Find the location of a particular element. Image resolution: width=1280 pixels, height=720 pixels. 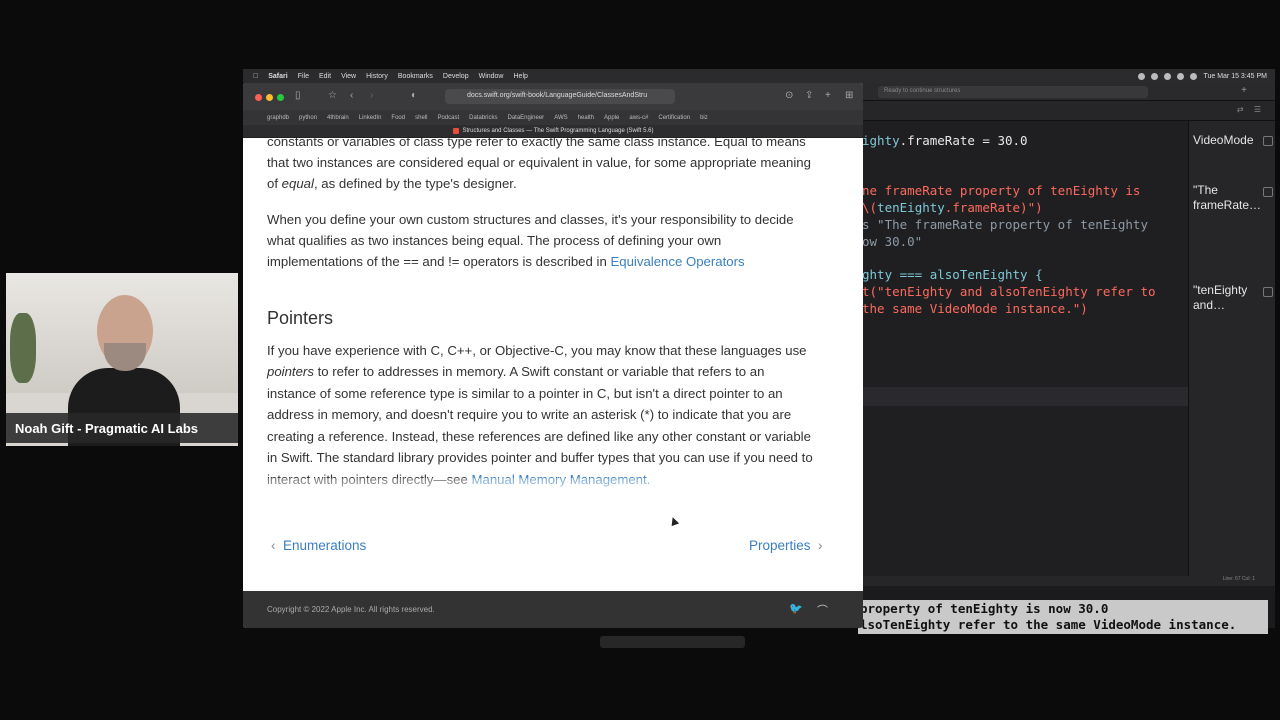

xcode-activity-field: Ready to continue structures is located at coordinates (1013, 92).